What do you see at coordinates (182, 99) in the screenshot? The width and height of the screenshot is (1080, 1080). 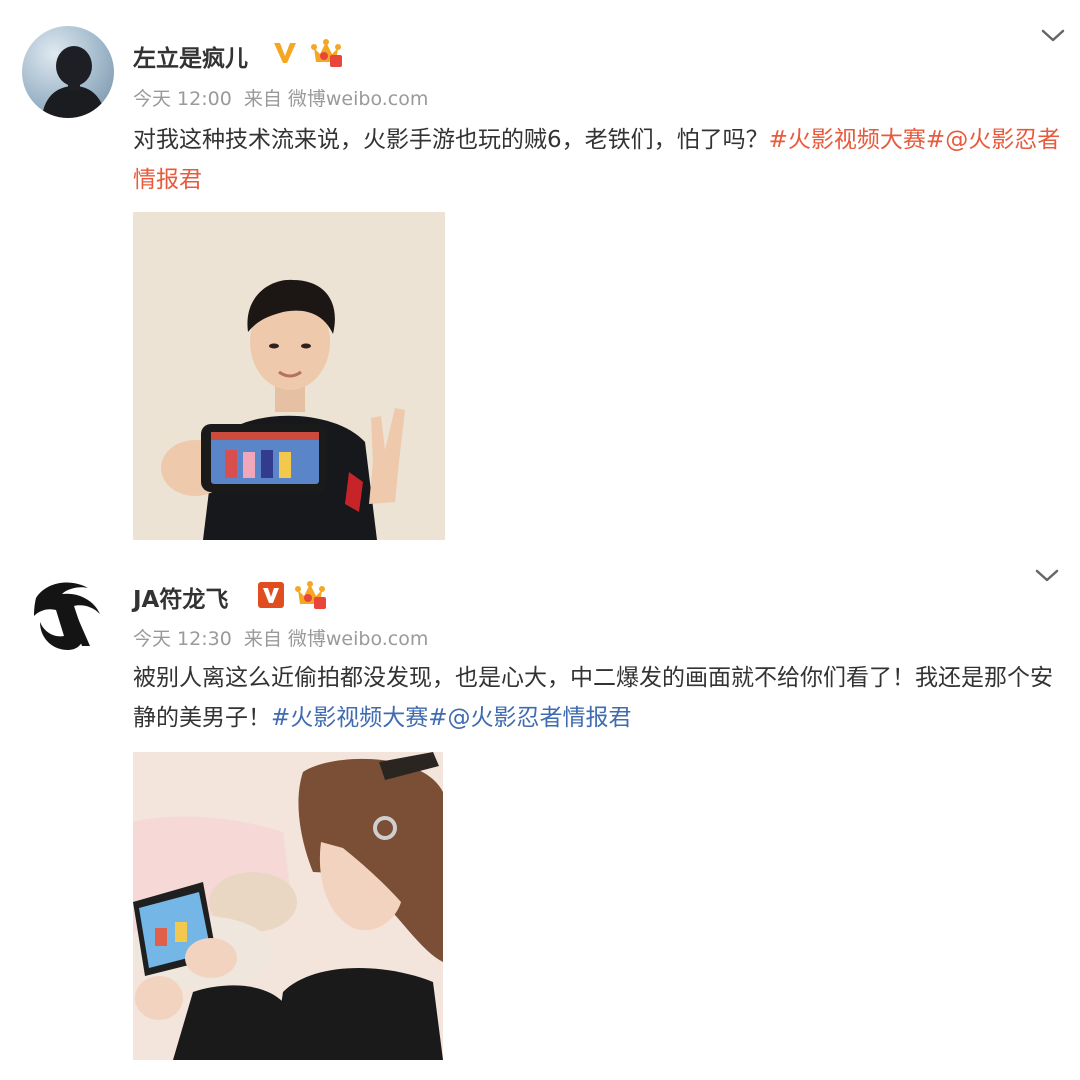 I see `post-time: 今天 12:00` at bounding box center [182, 99].